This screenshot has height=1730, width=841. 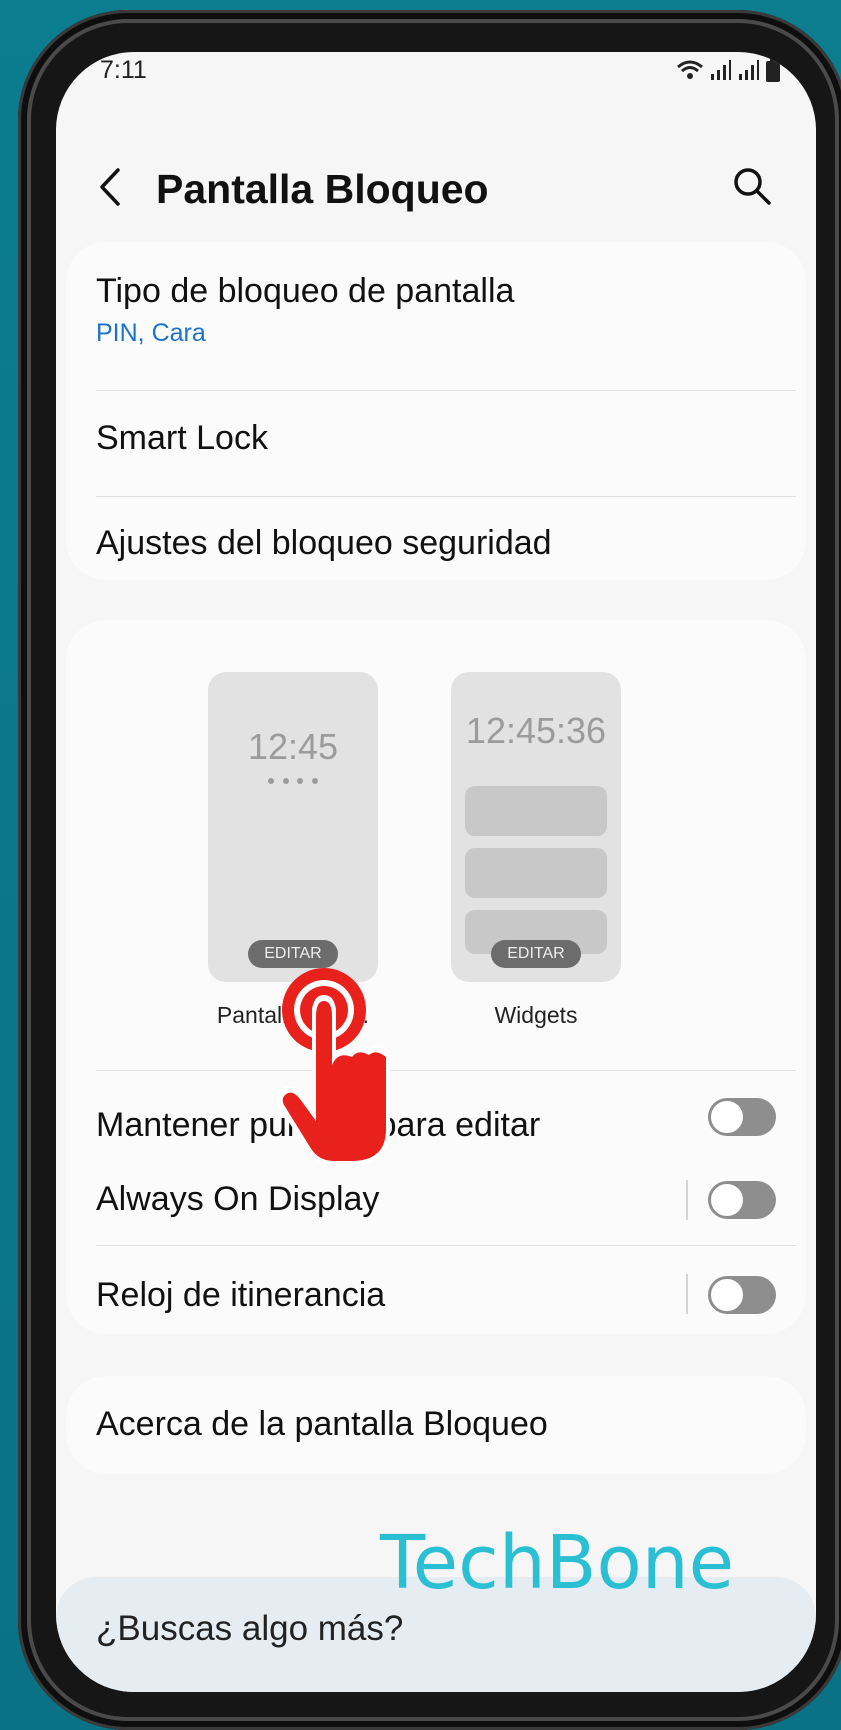 I want to click on list-item-label: Tipo de bloqueo de pantalla, so click(x=305, y=291).